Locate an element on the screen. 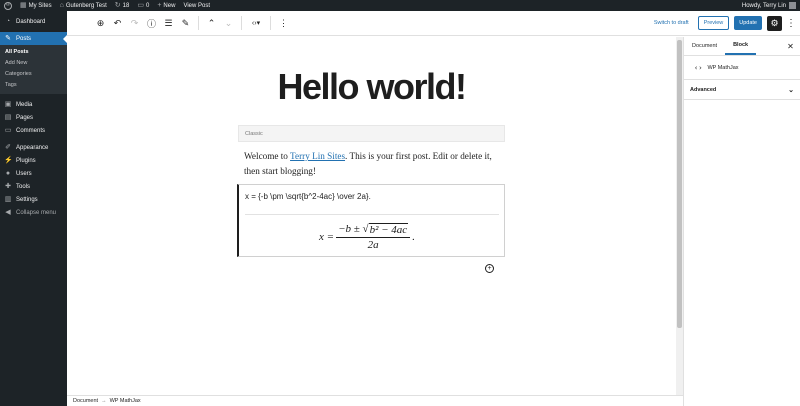 The width and height of the screenshot is (800, 406). tools-button: ✎ is located at coordinates (185, 23).